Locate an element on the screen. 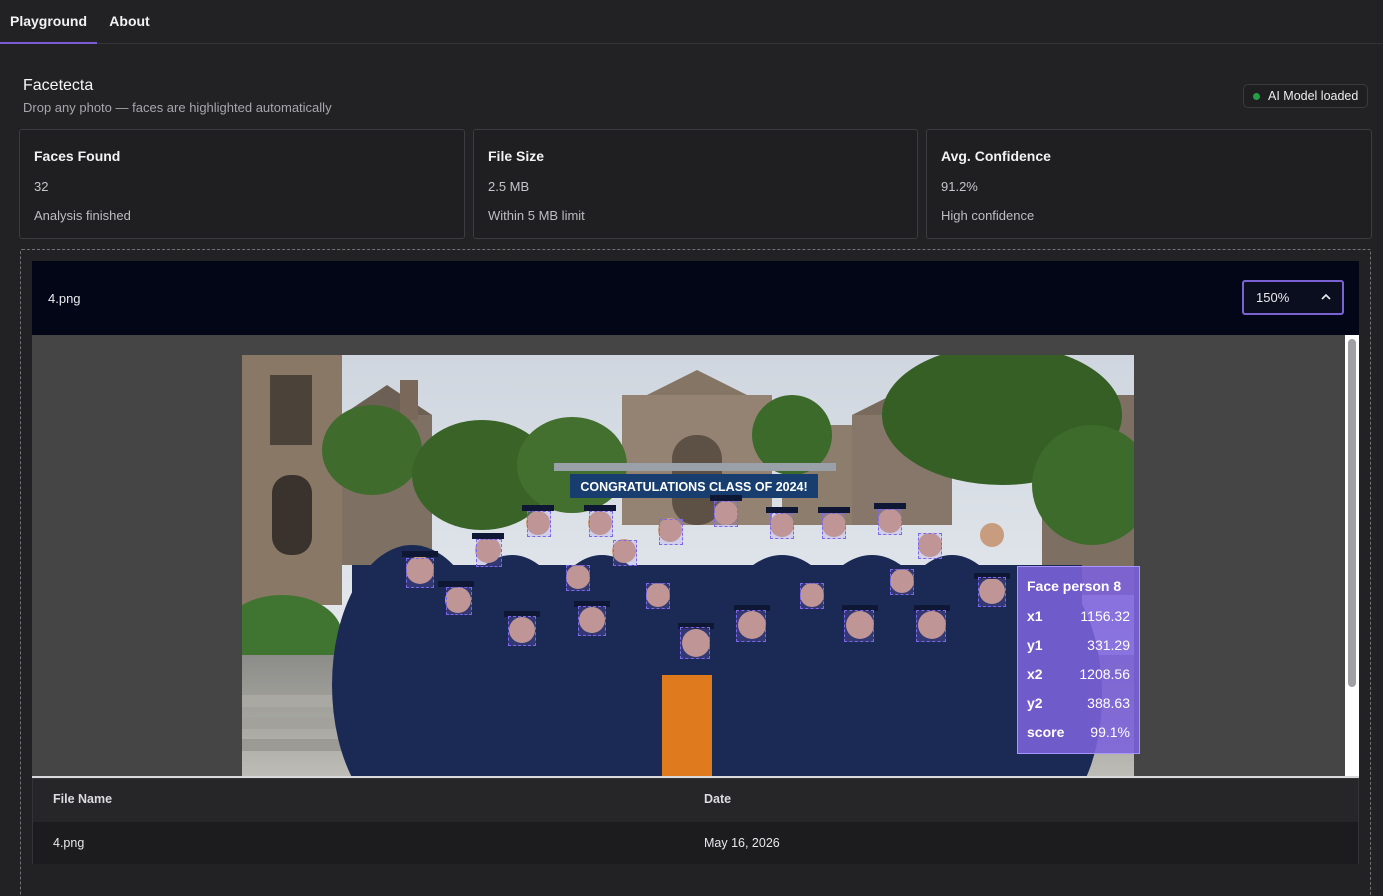  stat-card-file-size: File Size 2.5 MB Within 5 MB limit is located at coordinates (695, 184).